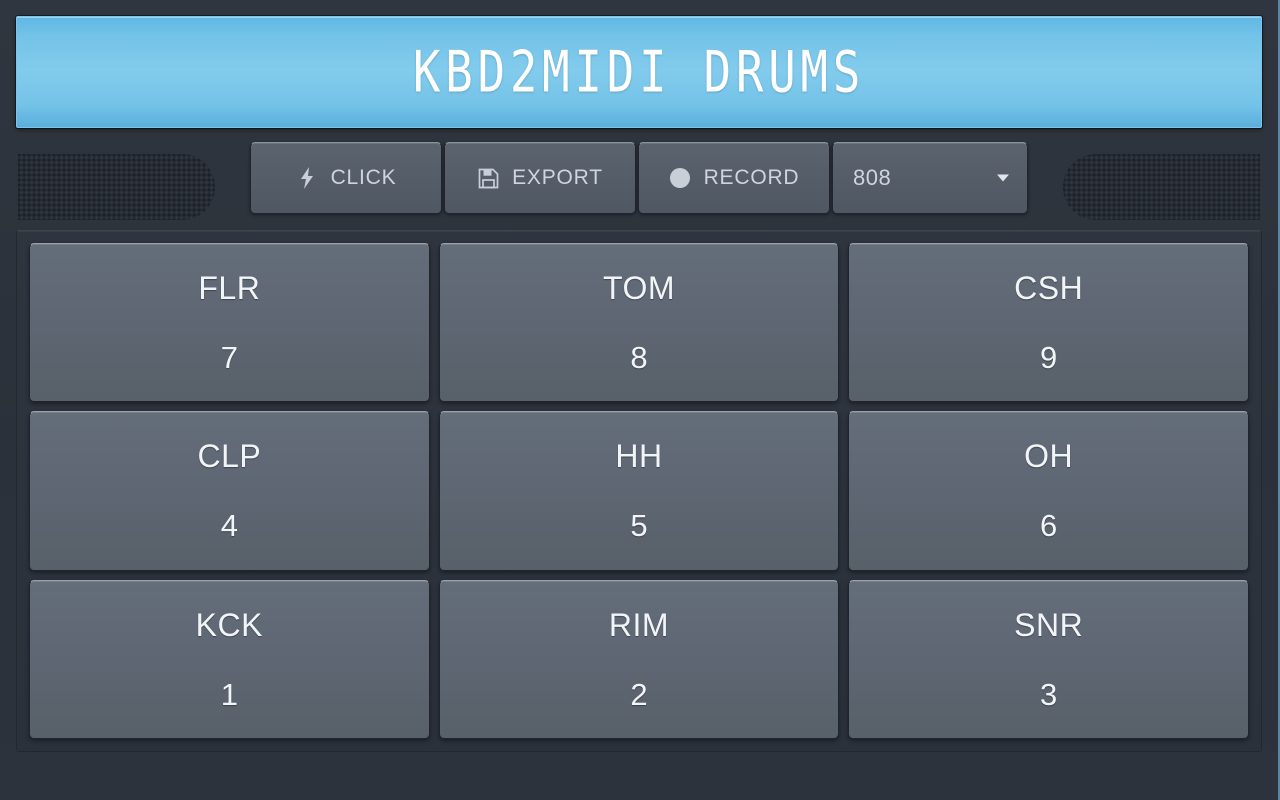  I want to click on title-banner: KBD2MIDI DRUMS, so click(639, 72).